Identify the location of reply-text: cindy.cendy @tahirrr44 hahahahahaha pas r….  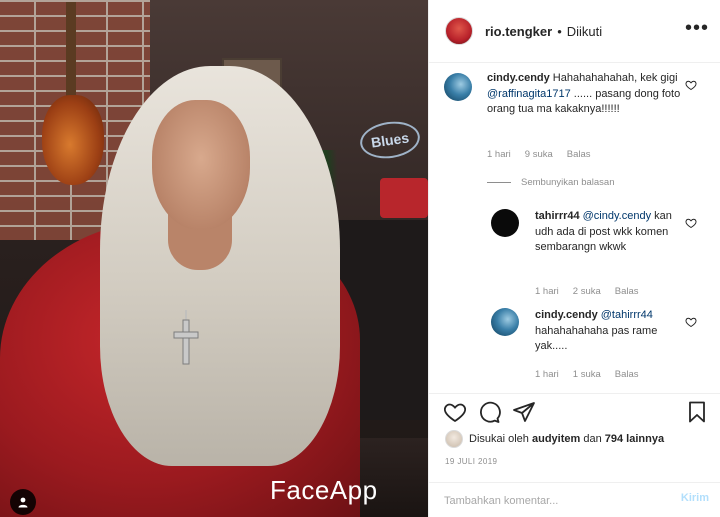
(611, 331).